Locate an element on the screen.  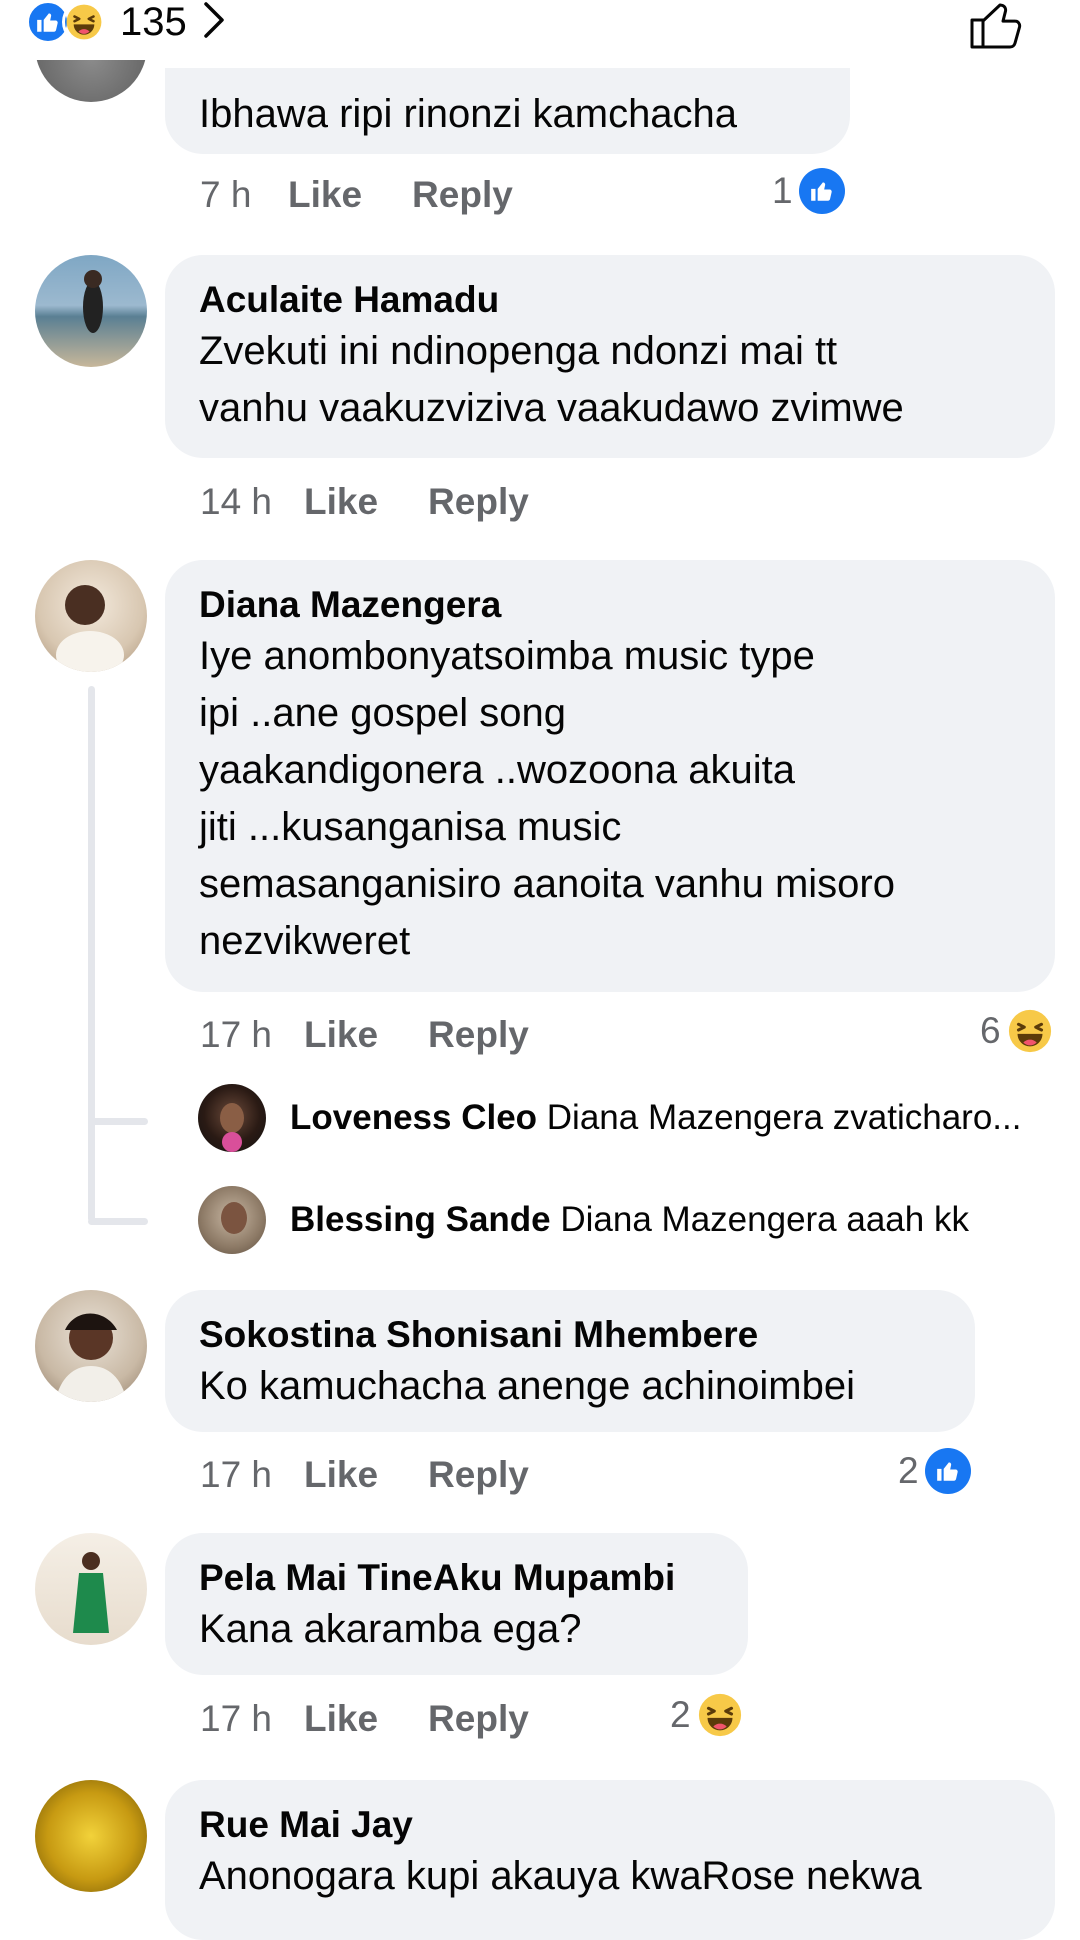
comment-time: 7 h is located at coordinates (226, 194).